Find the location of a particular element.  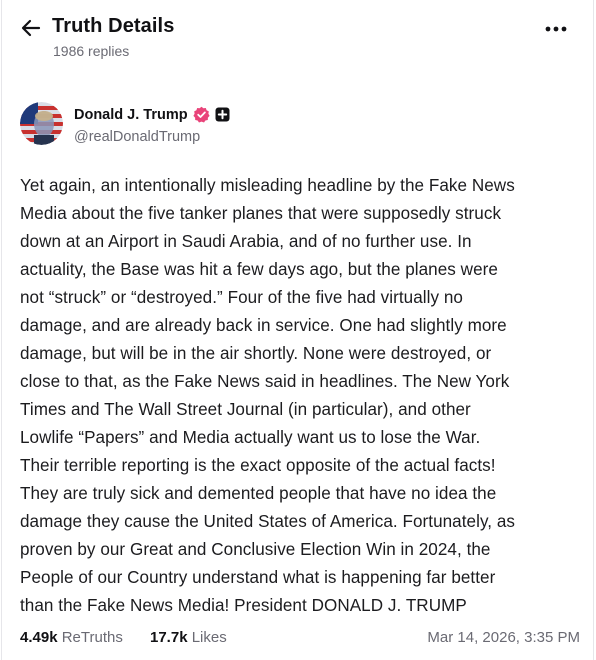

retruths-stat: 4.49k ReTruths is located at coordinates (71, 637).